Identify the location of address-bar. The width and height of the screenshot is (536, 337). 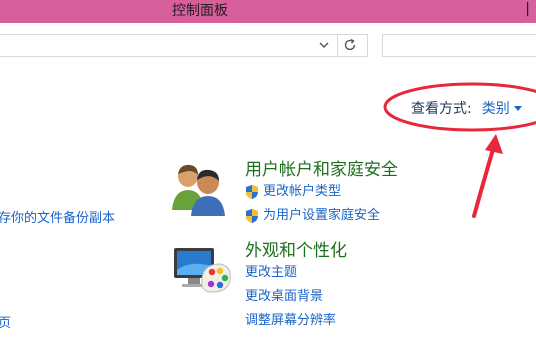
(184, 45).